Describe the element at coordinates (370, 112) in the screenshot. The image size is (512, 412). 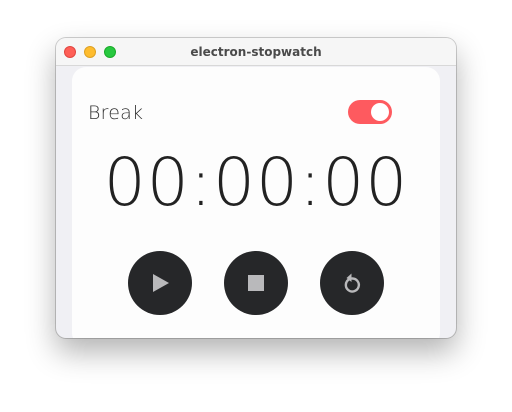
I see `break-mode-toggle` at that location.